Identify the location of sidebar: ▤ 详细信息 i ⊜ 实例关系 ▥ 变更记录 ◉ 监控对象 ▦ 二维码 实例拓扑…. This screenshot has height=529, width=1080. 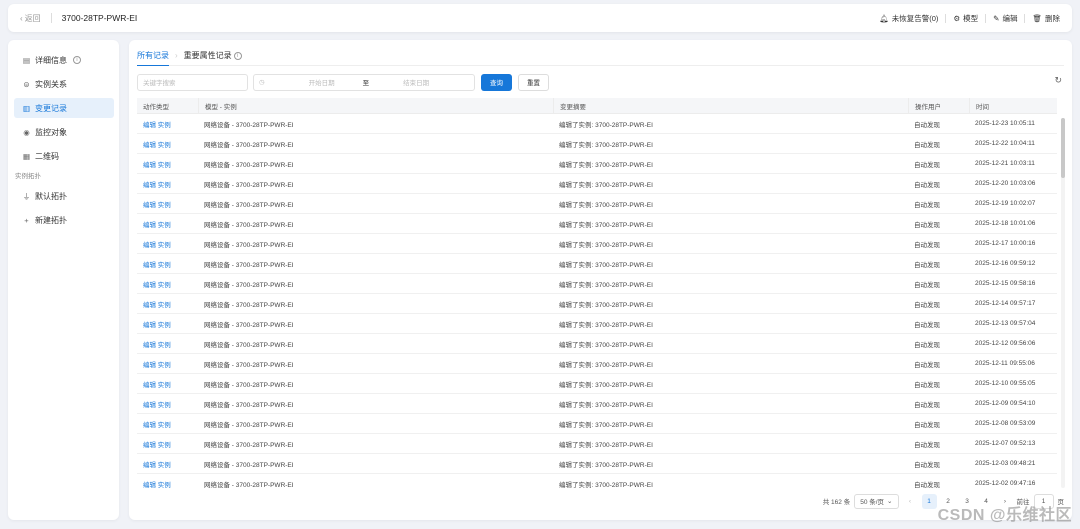
(63, 280).